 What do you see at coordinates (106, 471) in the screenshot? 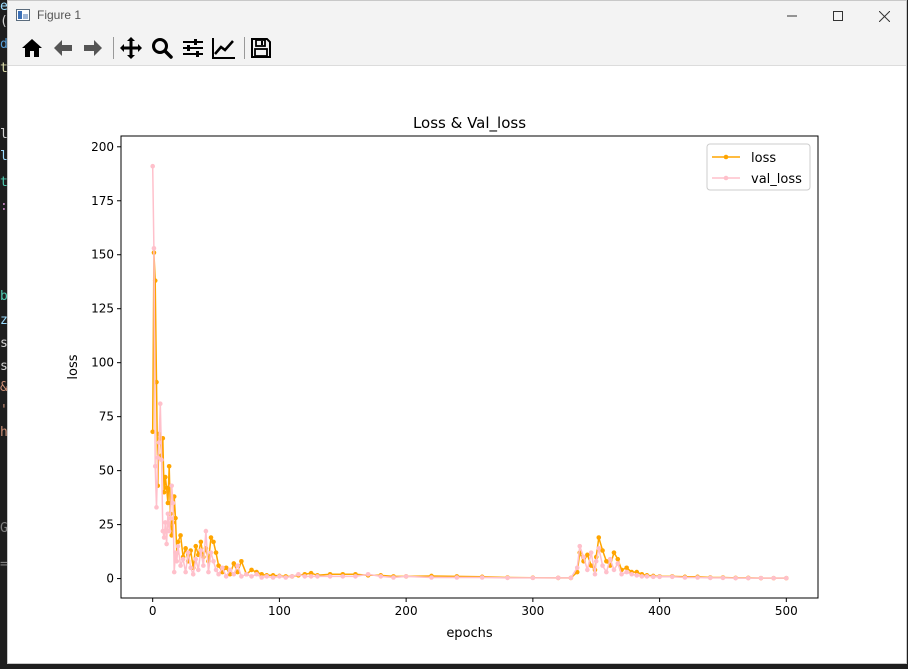
I see `y-tick-label: 50` at bounding box center [106, 471].